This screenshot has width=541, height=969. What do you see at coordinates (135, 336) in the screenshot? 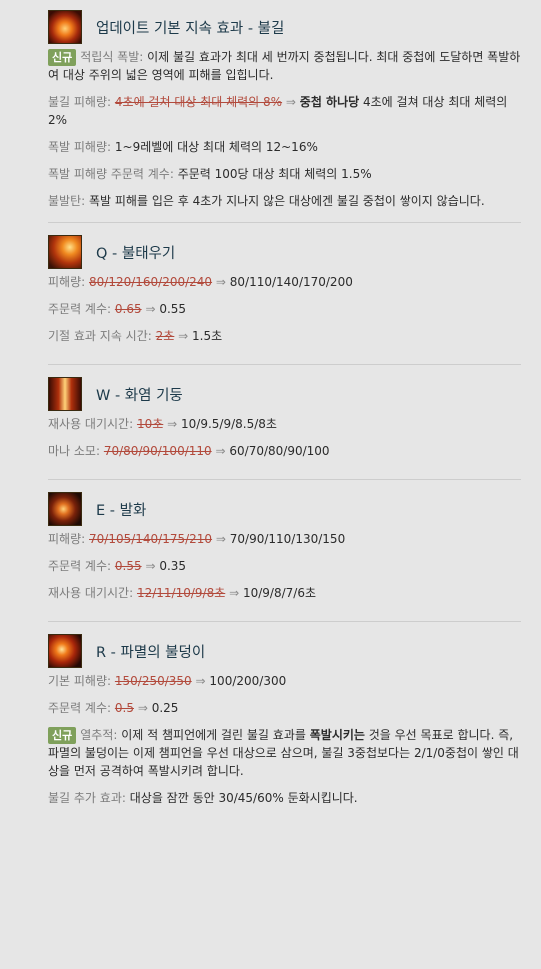
I see `q-stun-duration: 기절 효과 지속 시간: 2초 ⇒ 1.5초` at bounding box center [135, 336].